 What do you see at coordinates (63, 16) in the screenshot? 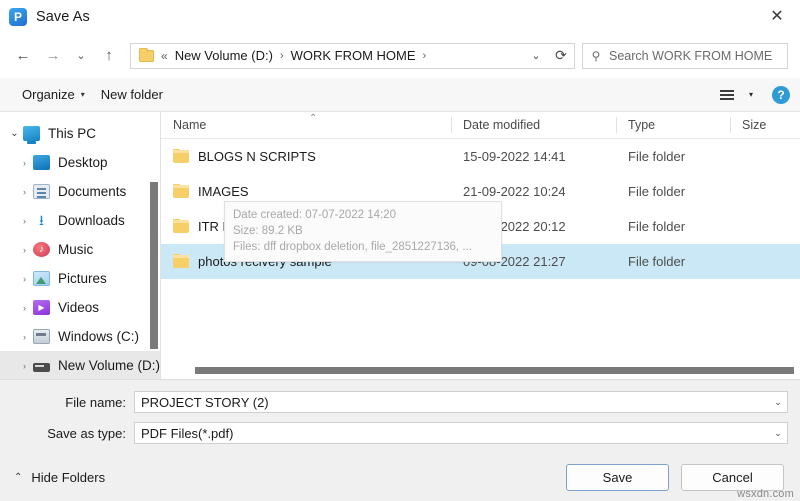
I see `window-title: Save As` at bounding box center [63, 16].